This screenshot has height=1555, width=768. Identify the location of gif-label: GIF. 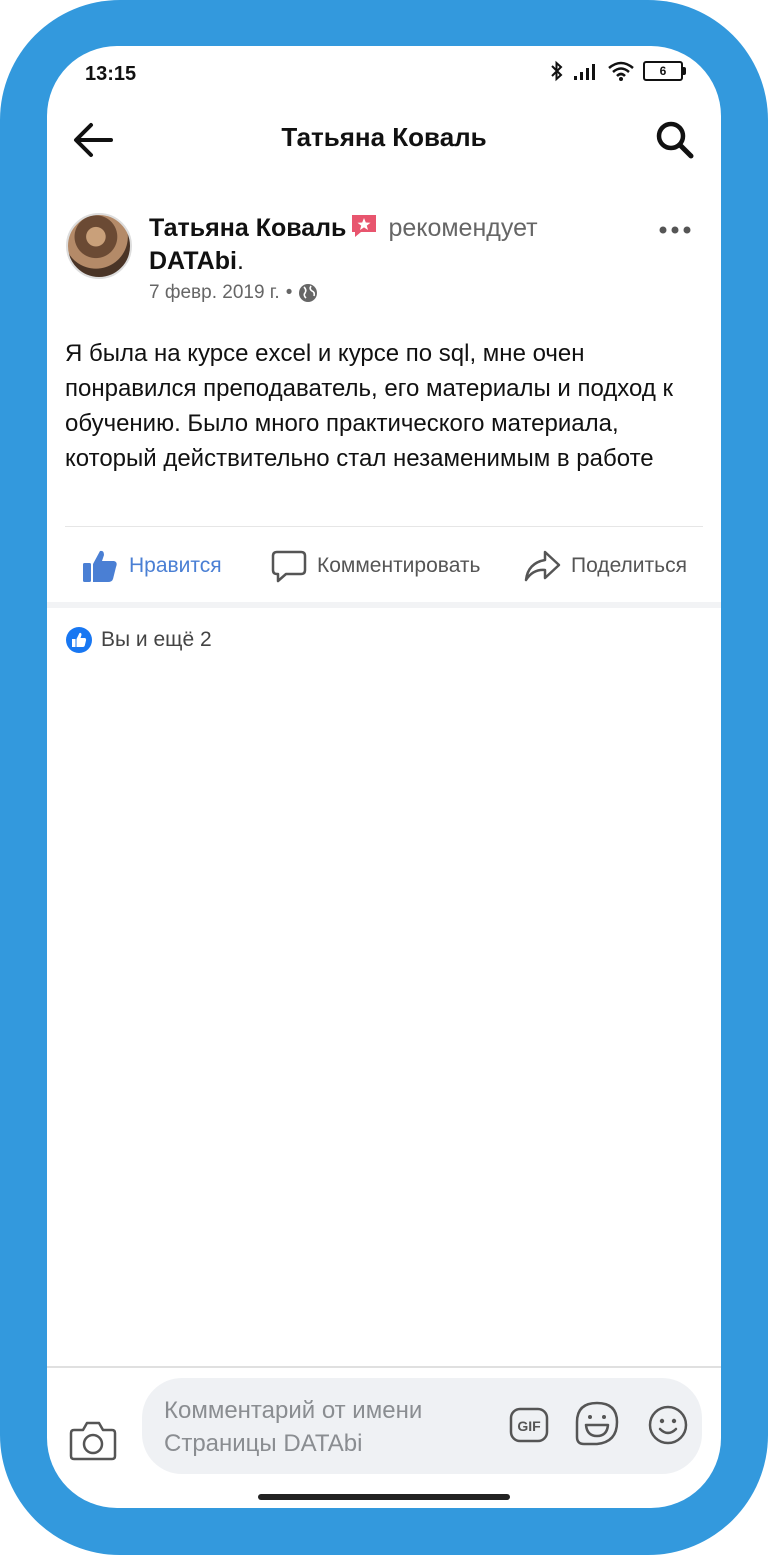
(529, 1426).